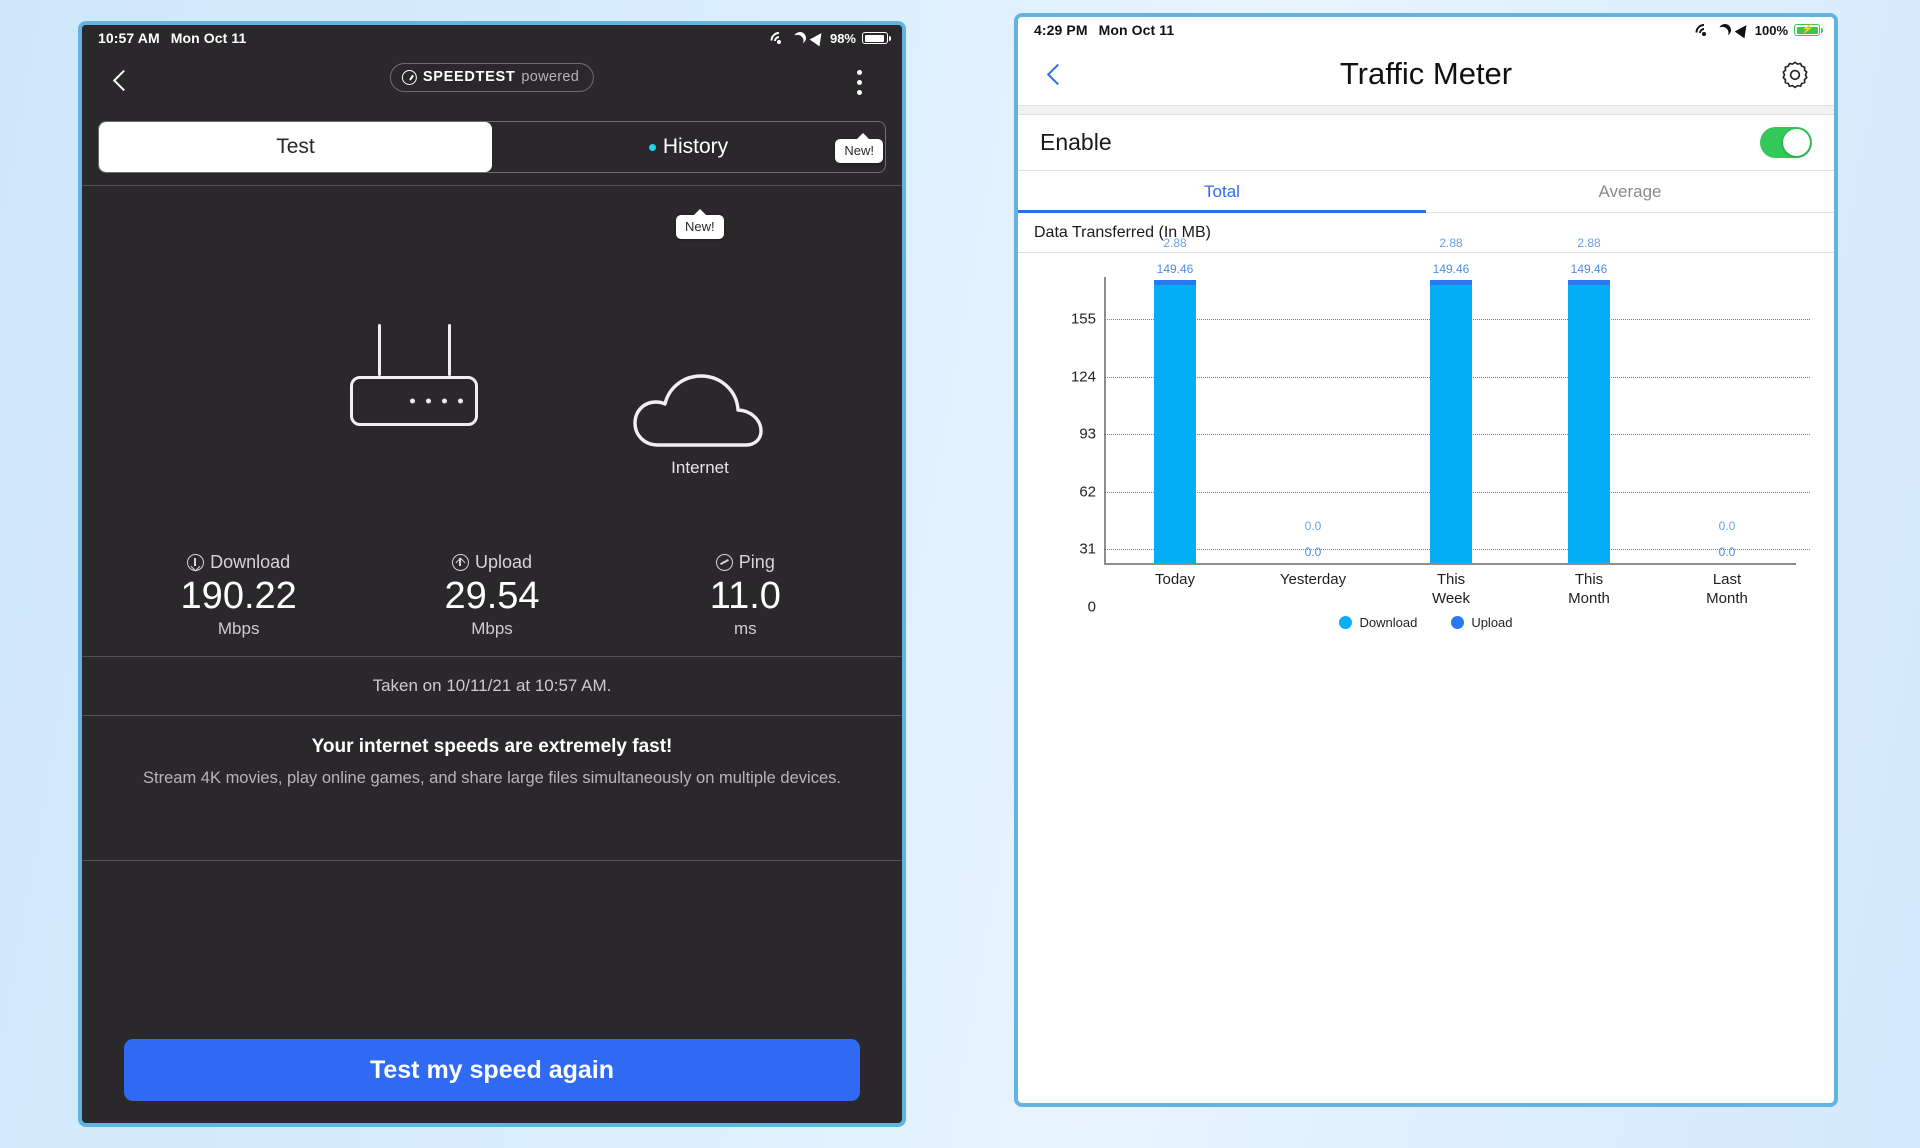 The width and height of the screenshot is (1920, 1148). I want to click on y-axis-tick-label: 62, so click(1087, 492).